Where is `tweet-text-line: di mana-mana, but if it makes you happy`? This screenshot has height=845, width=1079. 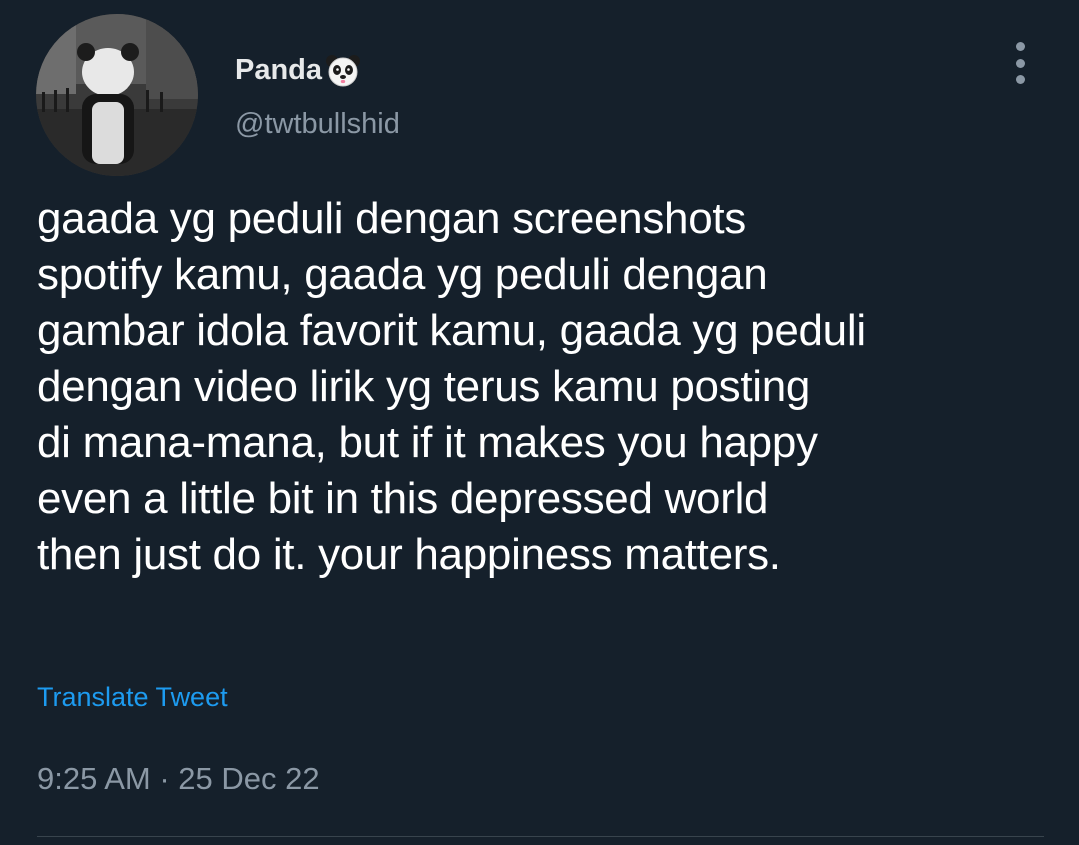 tweet-text-line: di mana-mana, but if it makes you happy is located at coordinates (427, 442).